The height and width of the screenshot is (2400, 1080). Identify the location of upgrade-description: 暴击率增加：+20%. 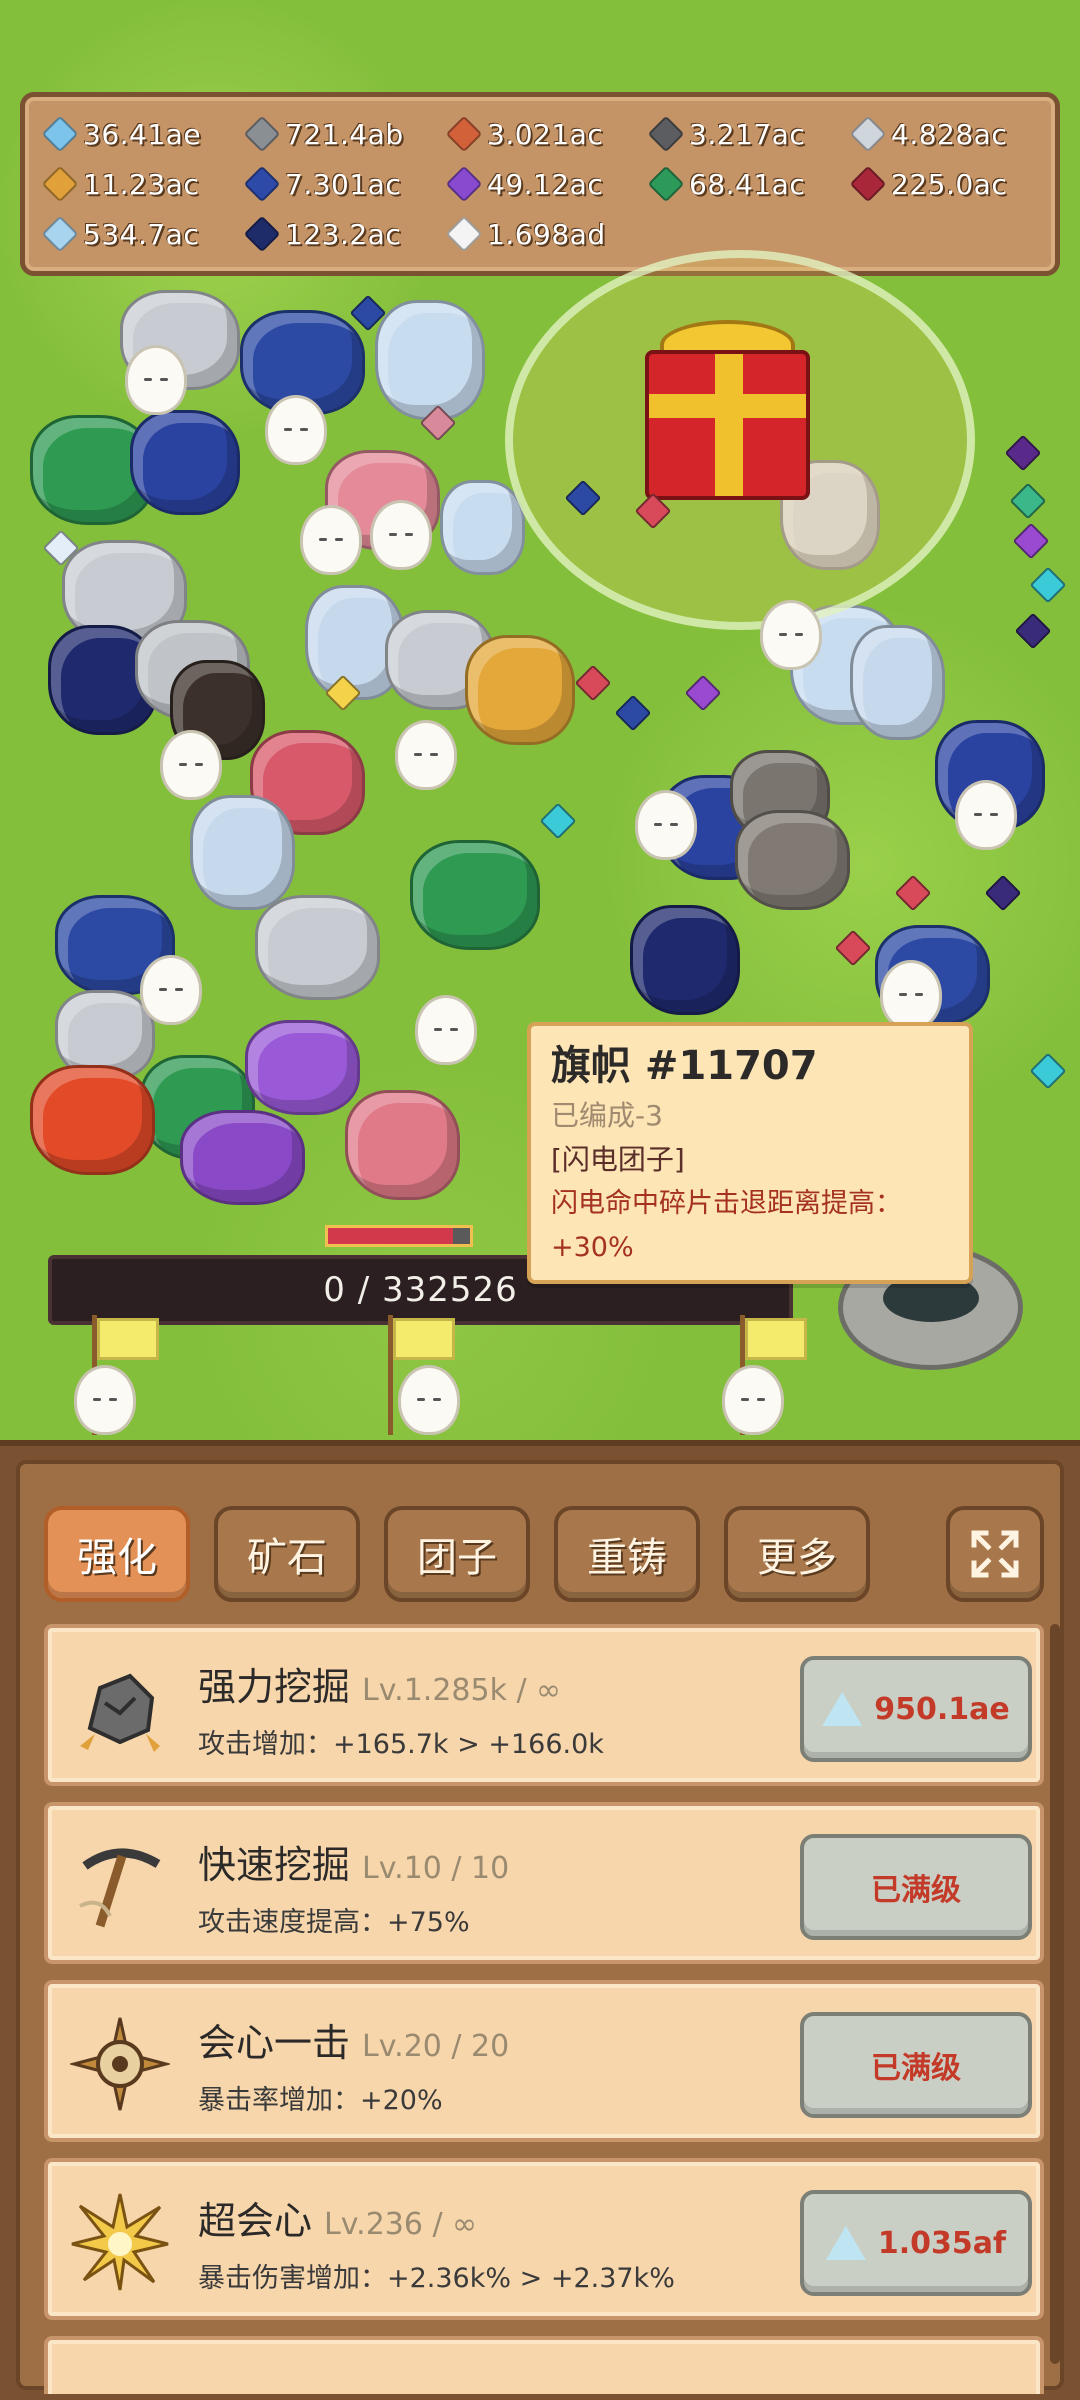
(320, 2100).